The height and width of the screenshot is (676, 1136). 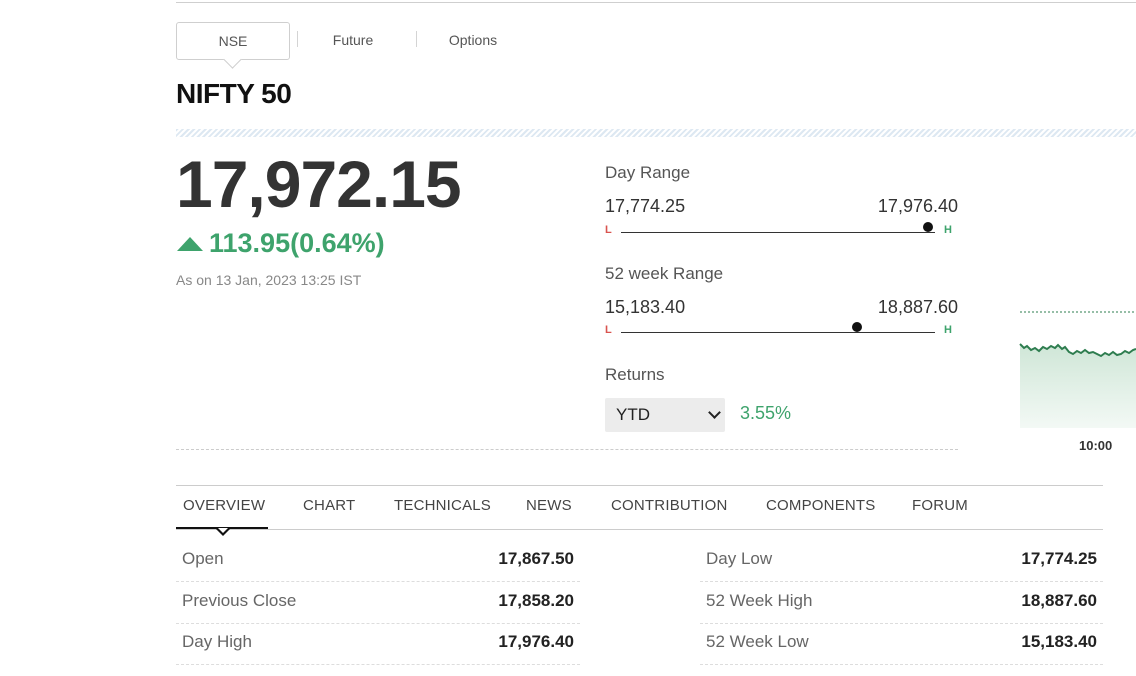 I want to click on stat-row: Day High 17,976.40, so click(x=378, y=644).